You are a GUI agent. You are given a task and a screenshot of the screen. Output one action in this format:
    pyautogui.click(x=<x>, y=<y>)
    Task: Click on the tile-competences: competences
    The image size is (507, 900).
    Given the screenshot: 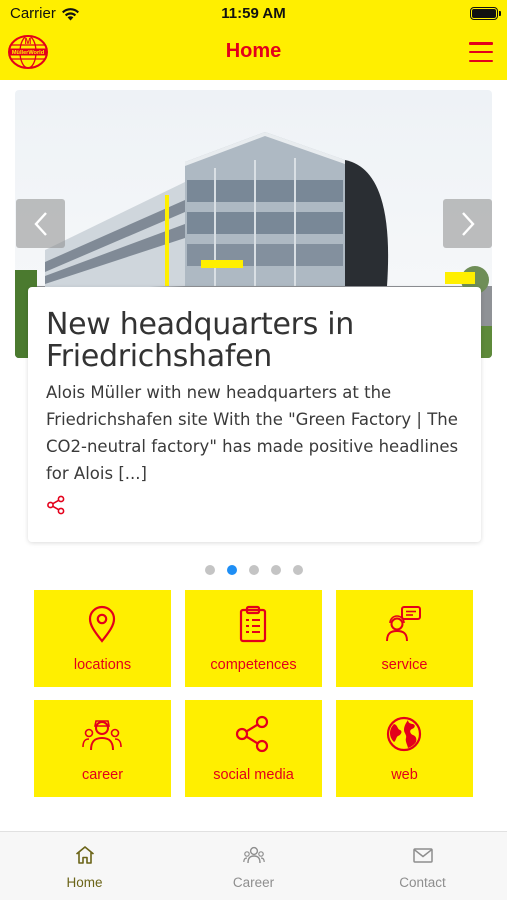 What is the action you would take?
    pyautogui.click(x=253, y=638)
    